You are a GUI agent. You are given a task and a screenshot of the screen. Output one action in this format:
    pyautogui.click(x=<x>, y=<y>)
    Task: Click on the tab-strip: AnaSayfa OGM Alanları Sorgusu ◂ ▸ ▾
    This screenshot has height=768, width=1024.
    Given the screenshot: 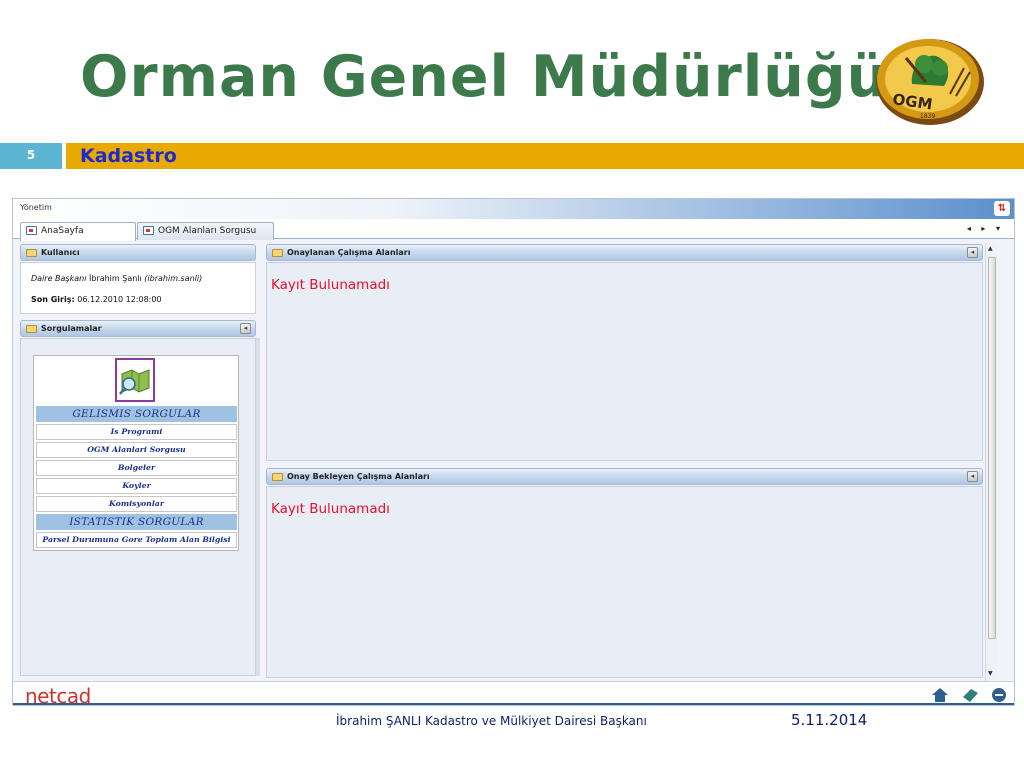 What is the action you would take?
    pyautogui.click(x=513, y=230)
    